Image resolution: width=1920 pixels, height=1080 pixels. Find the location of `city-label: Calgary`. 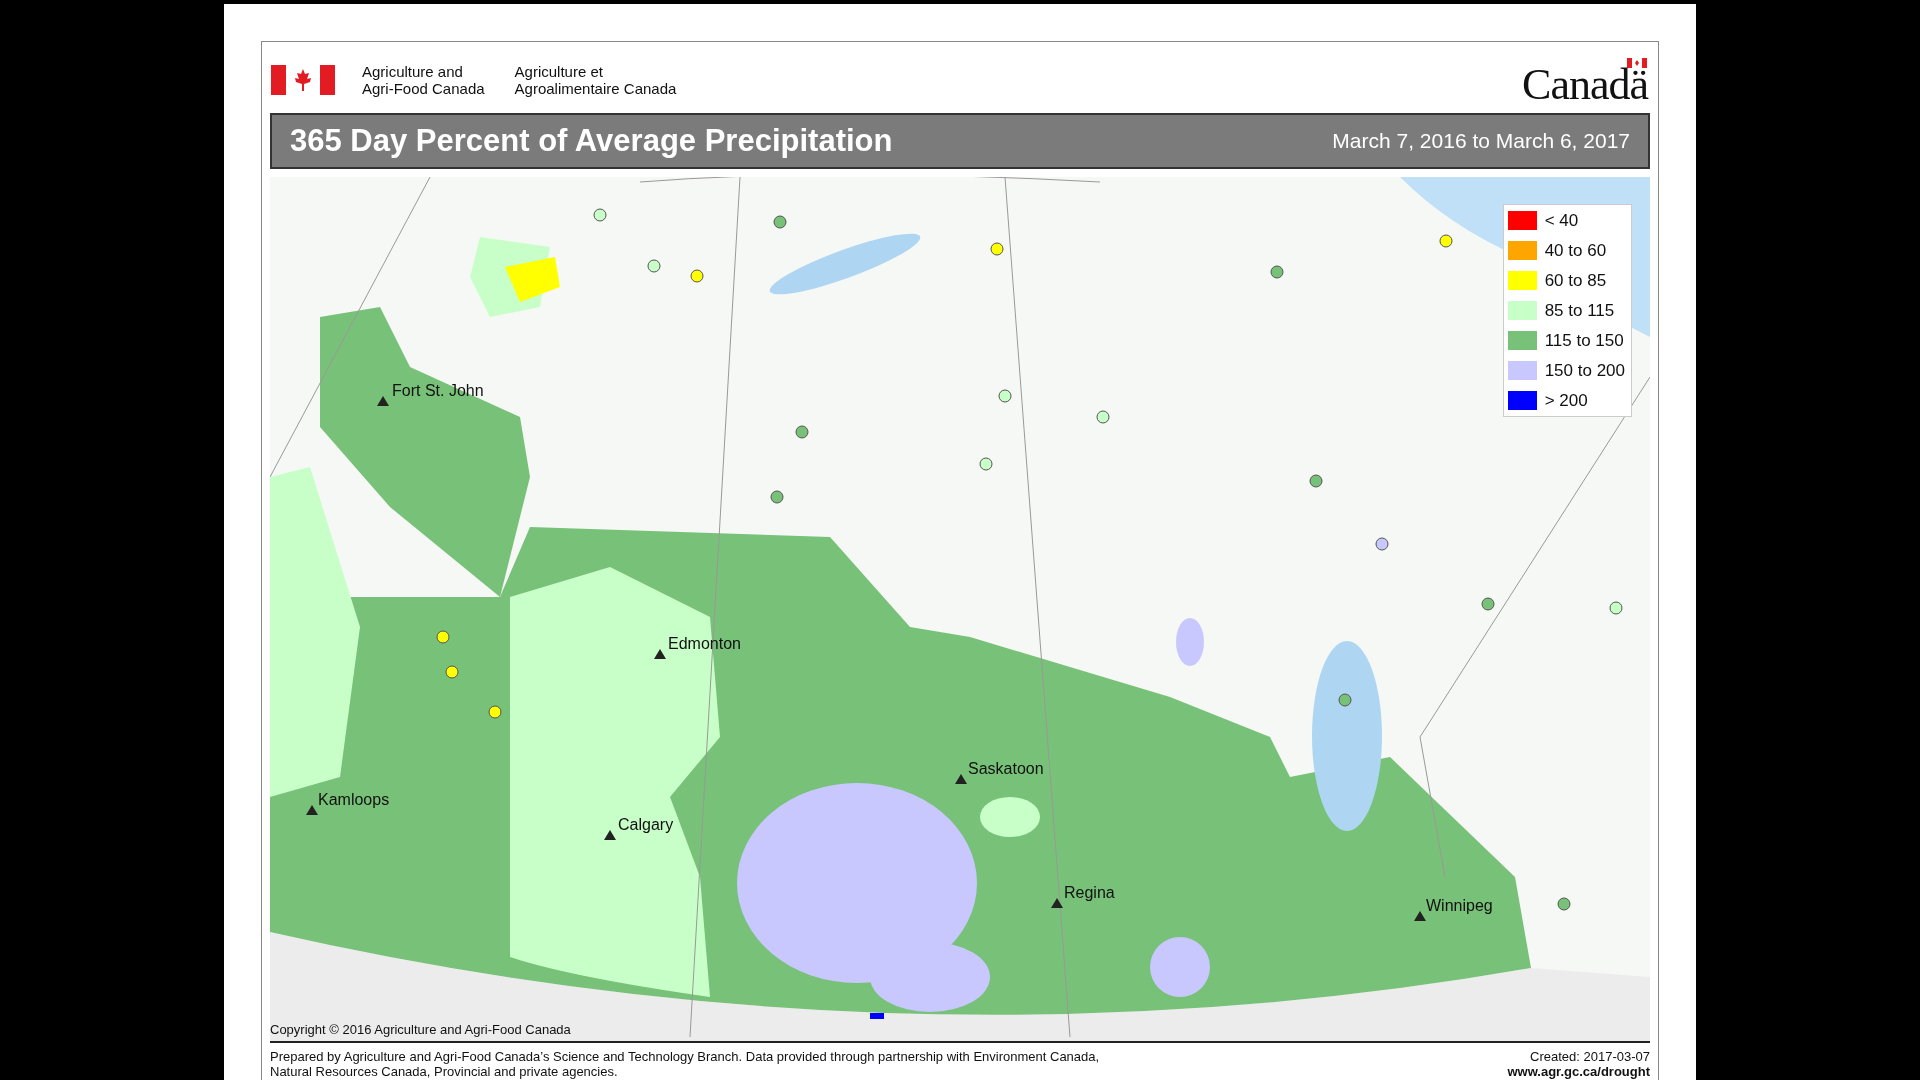

city-label: Calgary is located at coordinates (646, 825).